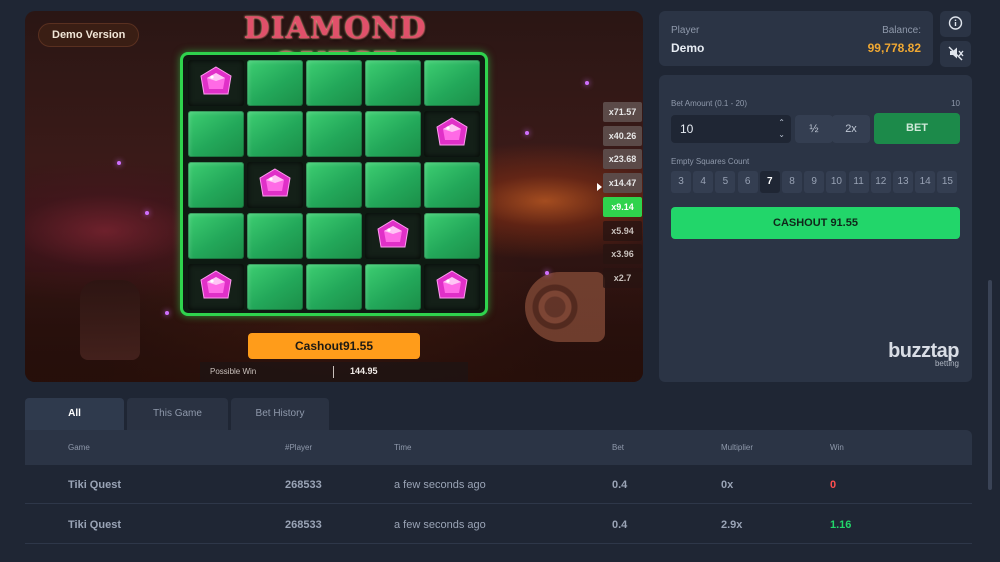  Describe the element at coordinates (688, 48) in the screenshot. I see `player-name: Demo` at that location.